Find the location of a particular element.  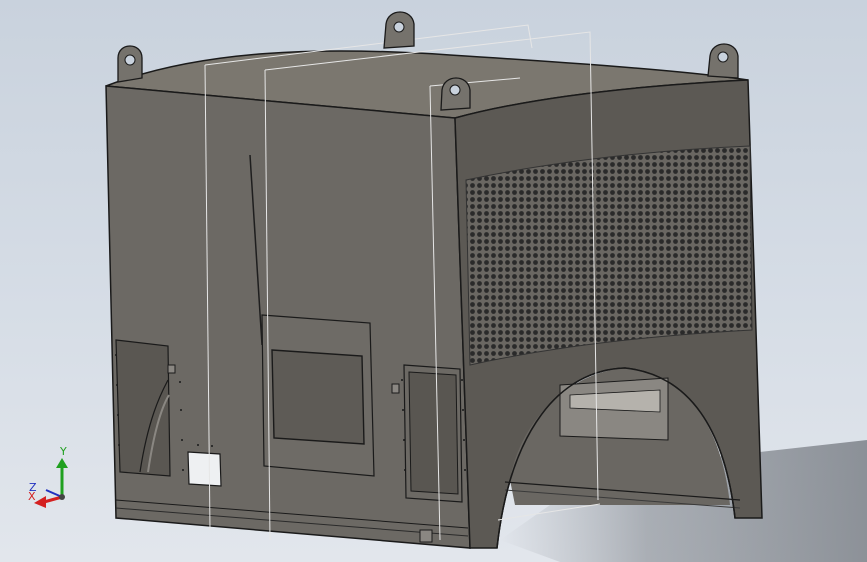

small-square-cutout is located at coordinates (204, 469).